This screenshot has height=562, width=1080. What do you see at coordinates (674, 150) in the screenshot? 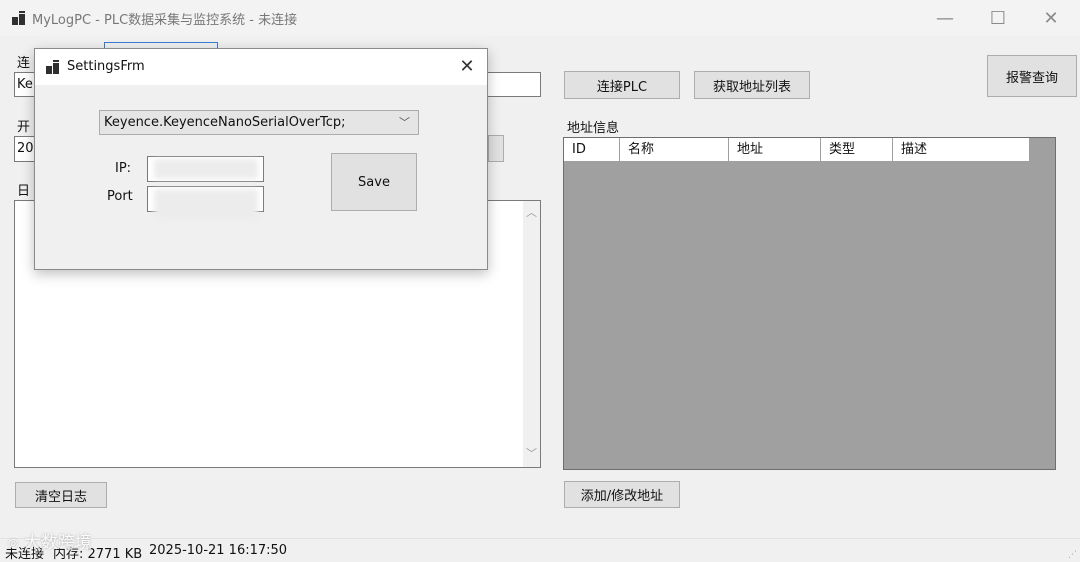
I see `column-header-name: 名称` at bounding box center [674, 150].